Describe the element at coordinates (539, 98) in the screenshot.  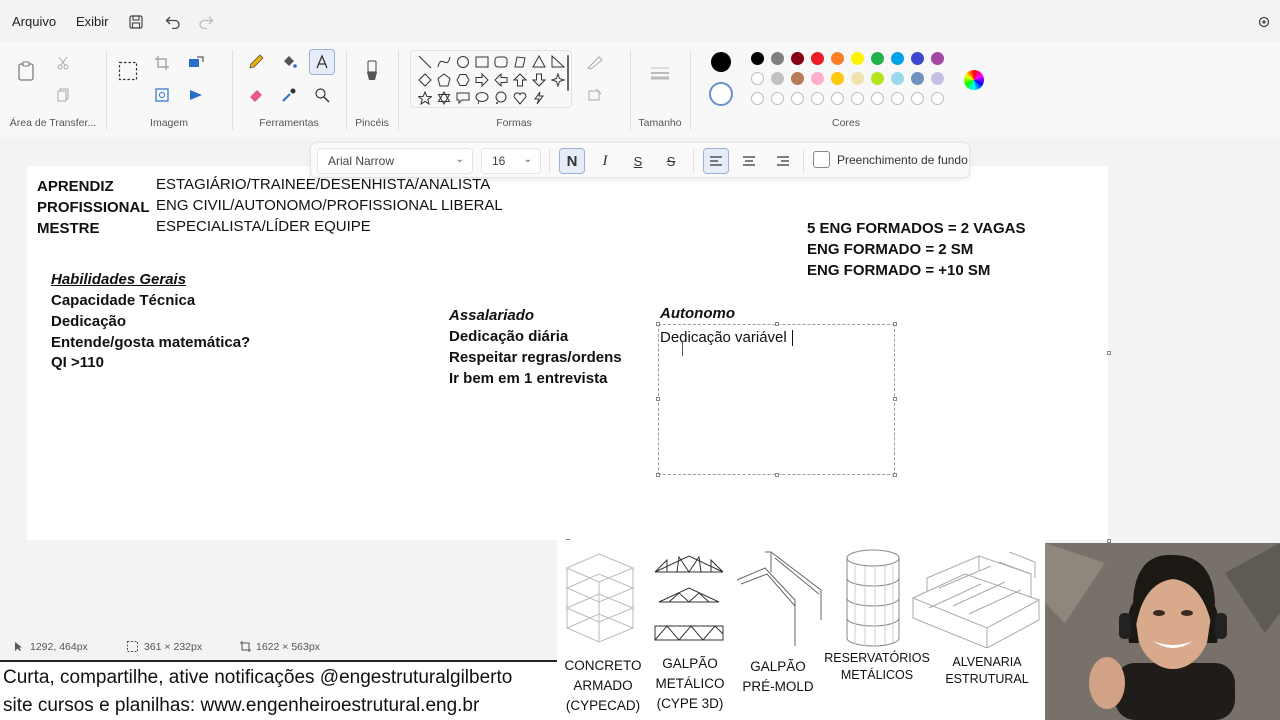
I see `lightning-shape-icon` at that location.